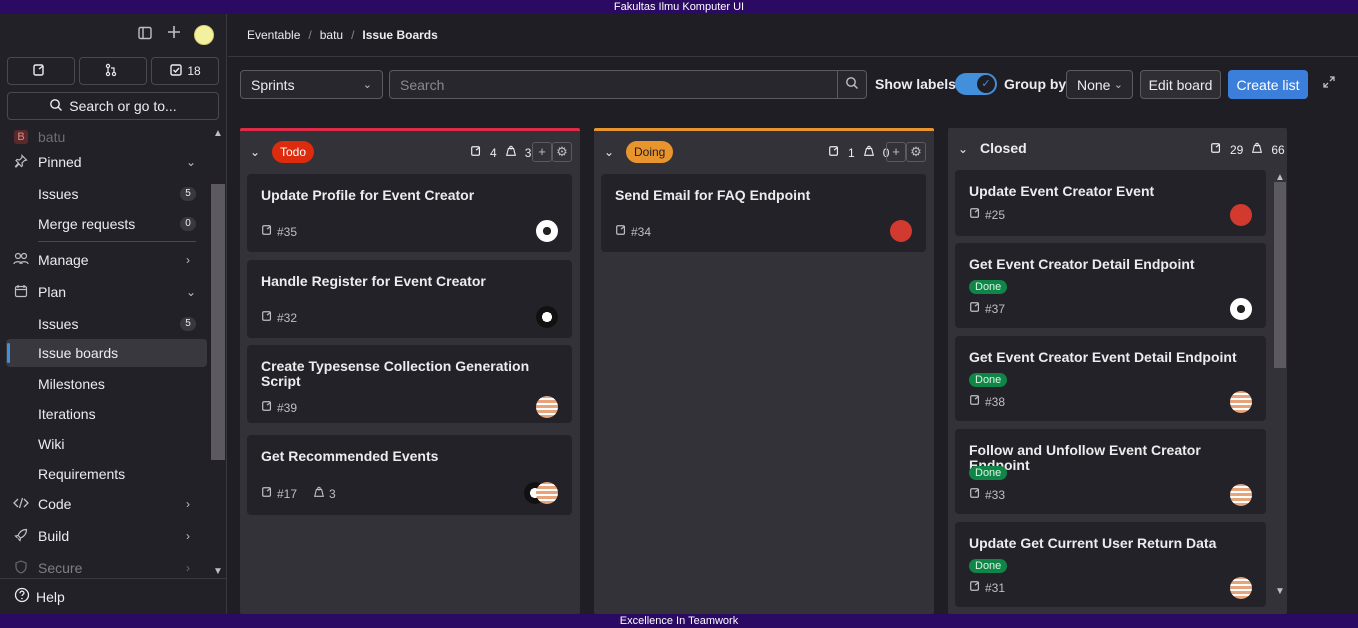  Describe the element at coordinates (185, 71) in the screenshot. I see `todos-counter: 18` at that location.